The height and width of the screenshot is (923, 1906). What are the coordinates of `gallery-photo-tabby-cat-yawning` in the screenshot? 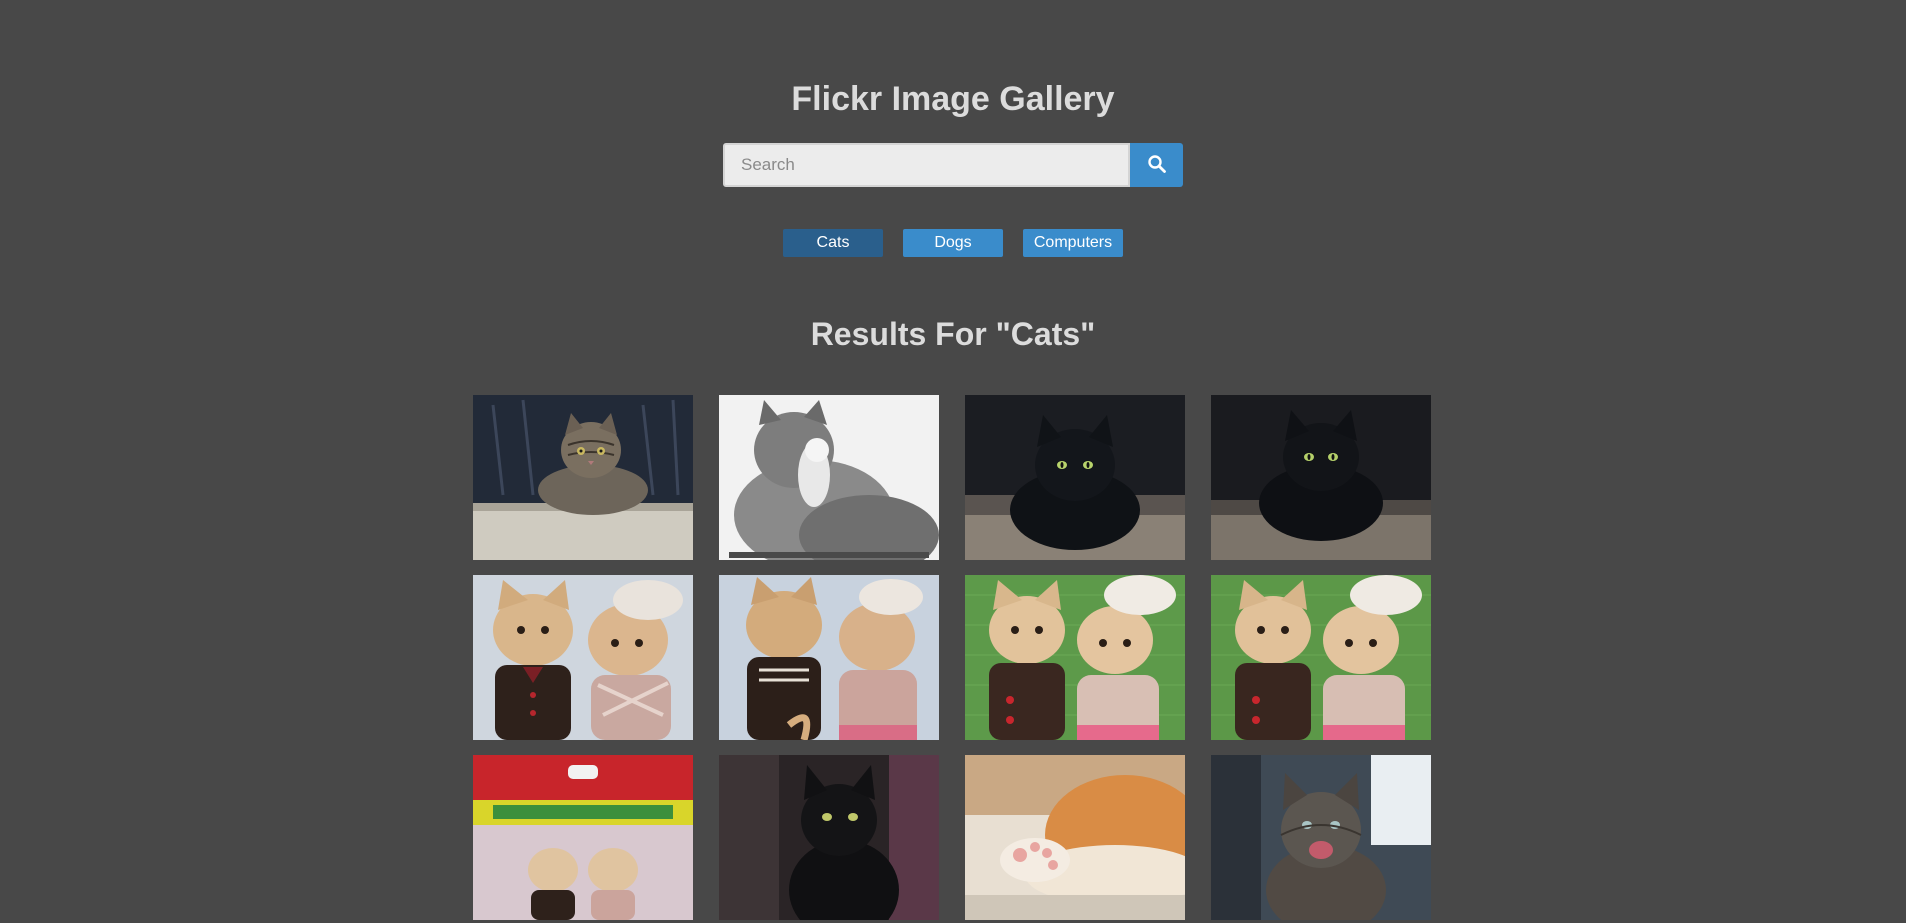 It's located at (1321, 837).